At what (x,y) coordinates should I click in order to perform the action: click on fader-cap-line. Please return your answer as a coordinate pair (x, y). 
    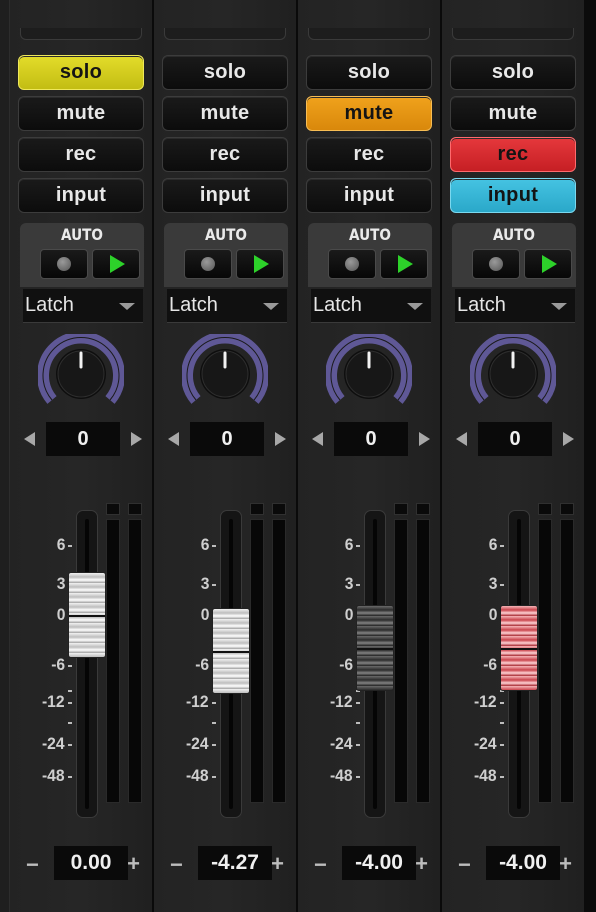
    Looking at the image, I should click on (519, 649).